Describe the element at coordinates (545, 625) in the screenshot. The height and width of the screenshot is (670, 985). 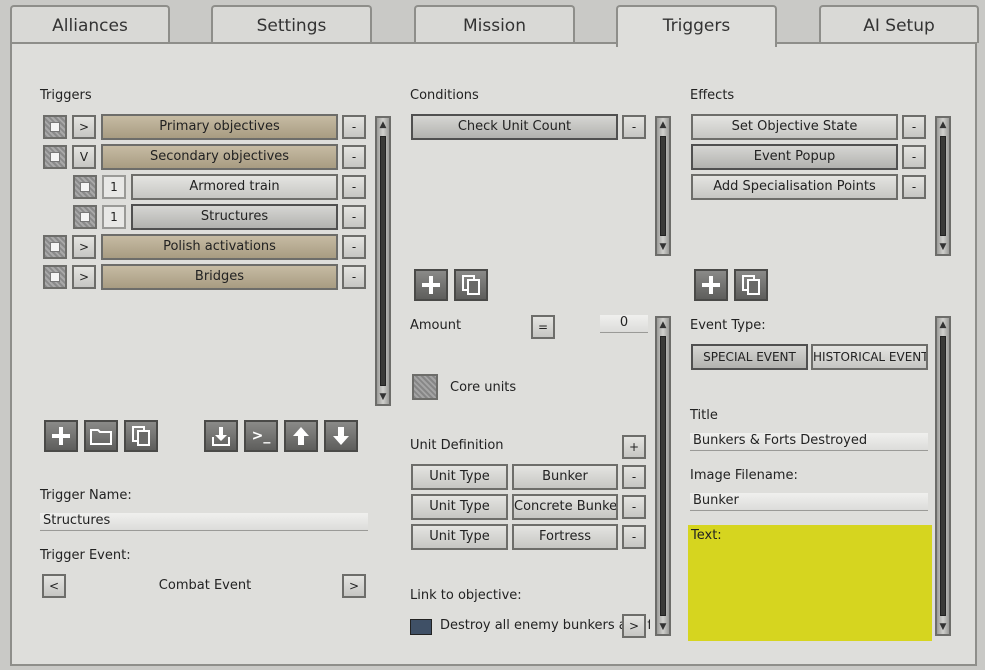
I see `link-objective-value: Destroy all enemy bunkers and fort` at that location.